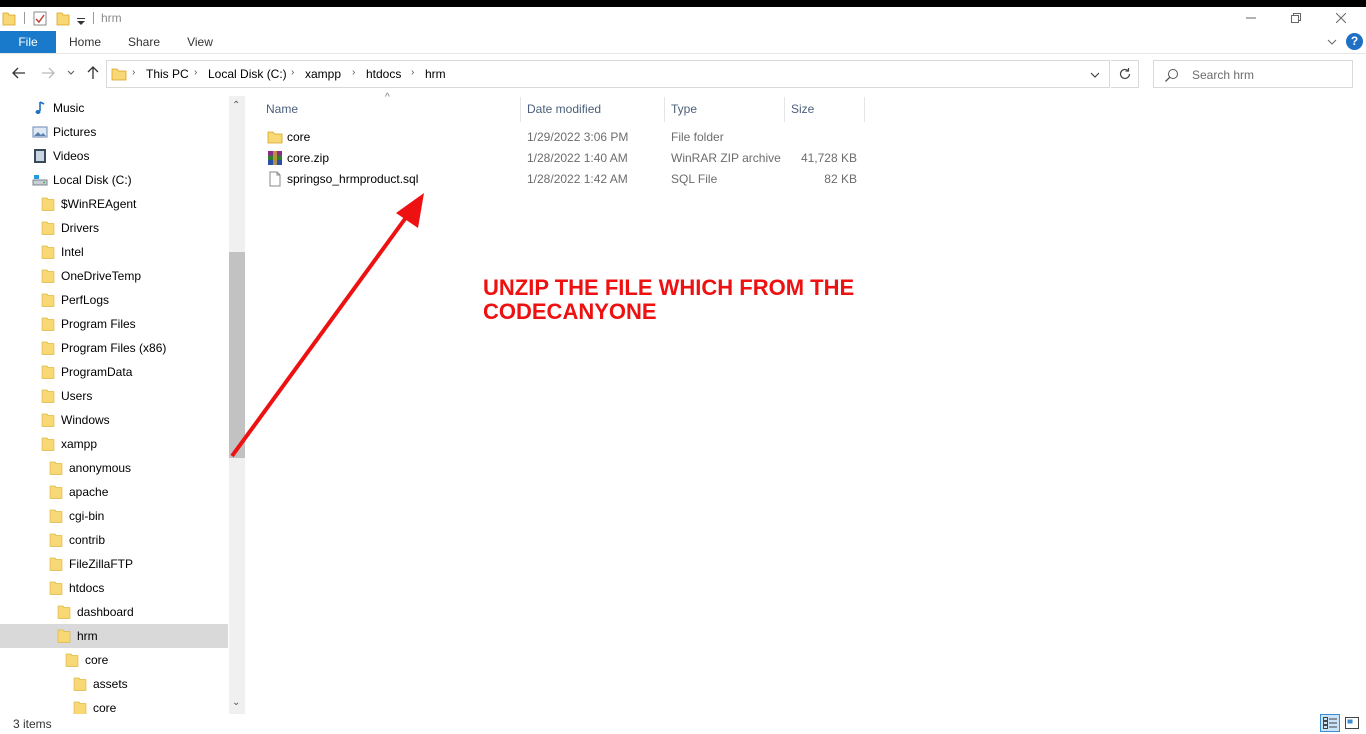  Describe the element at coordinates (864, 109) in the screenshot. I see `column-divider` at that location.